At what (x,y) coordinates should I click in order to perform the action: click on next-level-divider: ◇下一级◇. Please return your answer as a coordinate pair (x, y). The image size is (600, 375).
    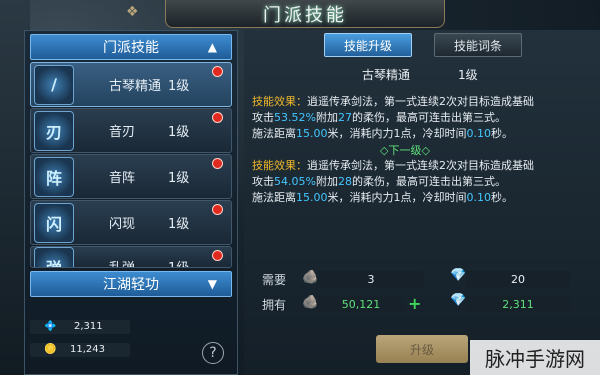
    Looking at the image, I should click on (405, 150).